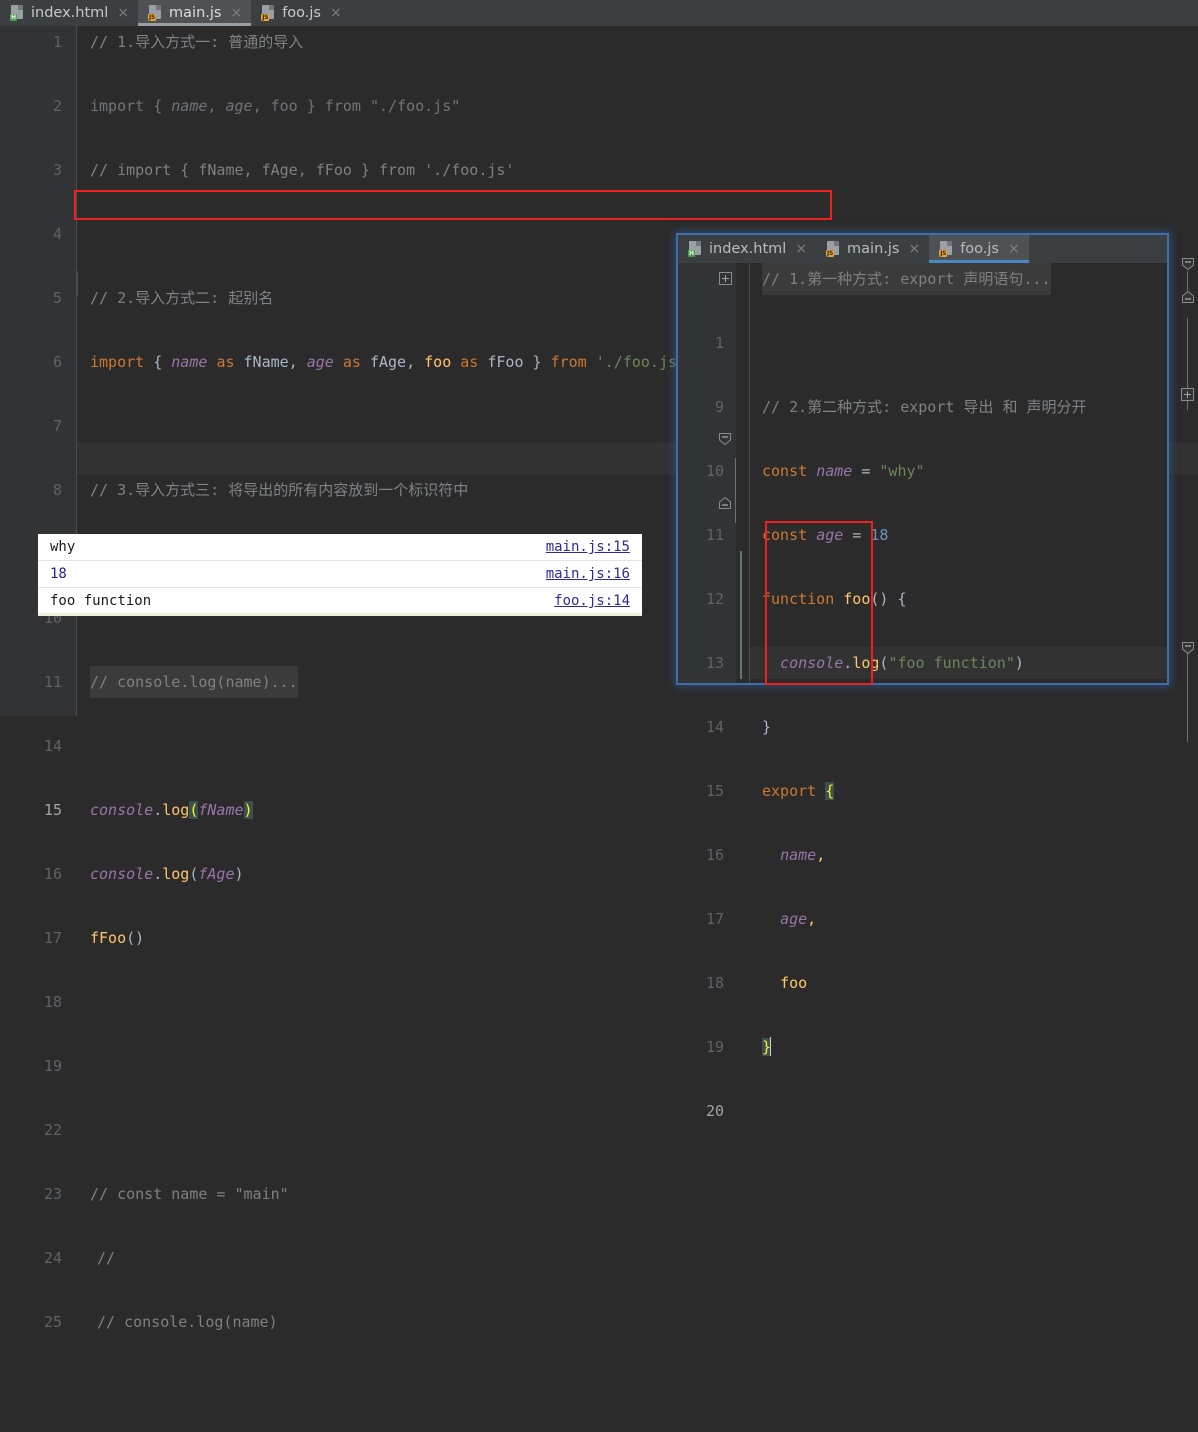 This screenshot has width=1198, height=1432. Describe the element at coordinates (106, 1258) in the screenshot. I see `code-text: //` at that location.